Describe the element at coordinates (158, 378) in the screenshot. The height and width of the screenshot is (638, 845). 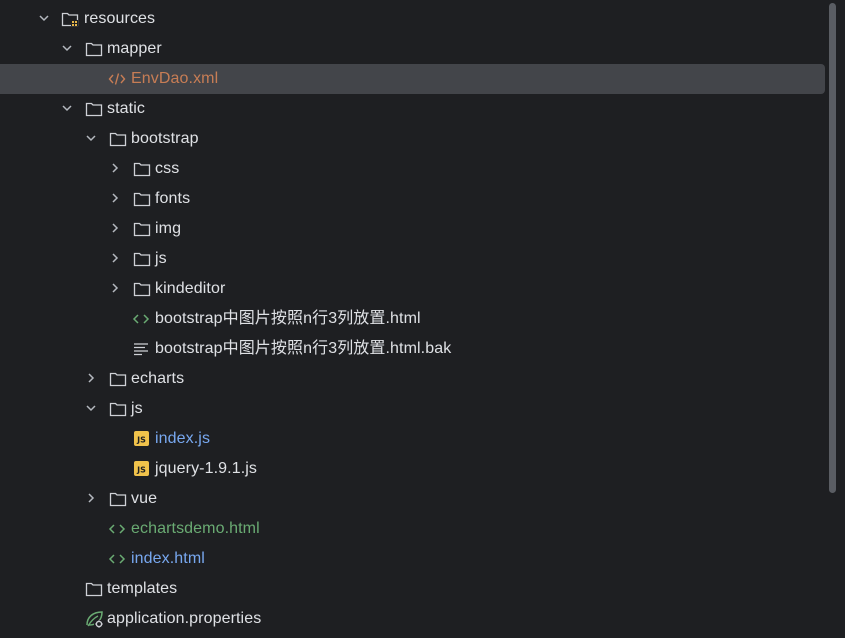
I see `tree-item-label: echarts` at that location.